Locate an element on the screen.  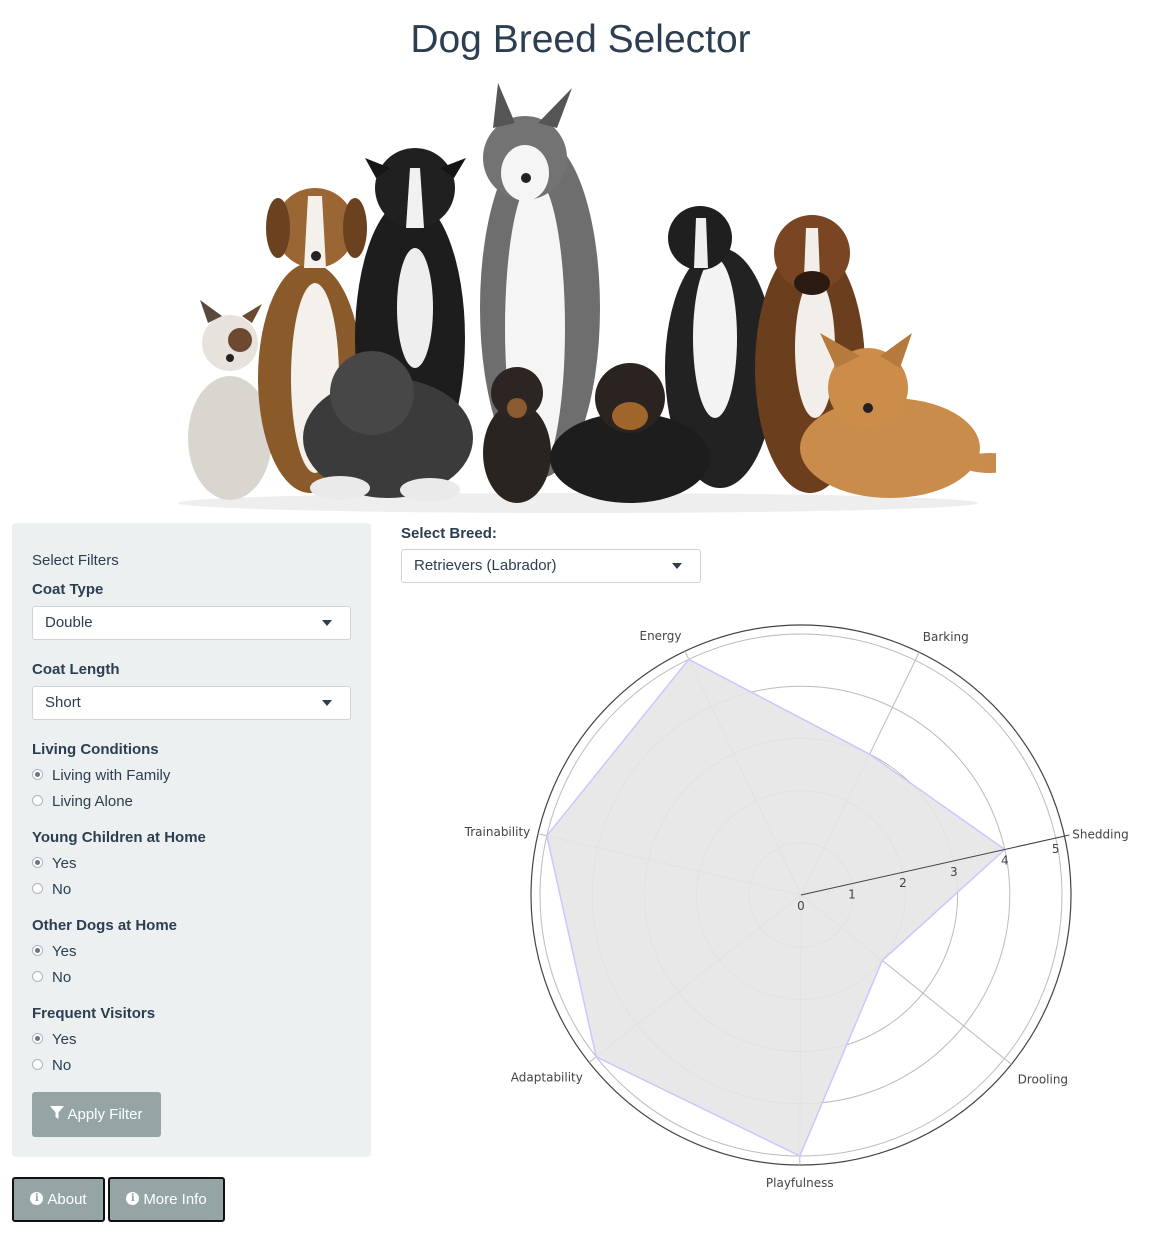
about-label: About is located at coordinates (67, 1199).